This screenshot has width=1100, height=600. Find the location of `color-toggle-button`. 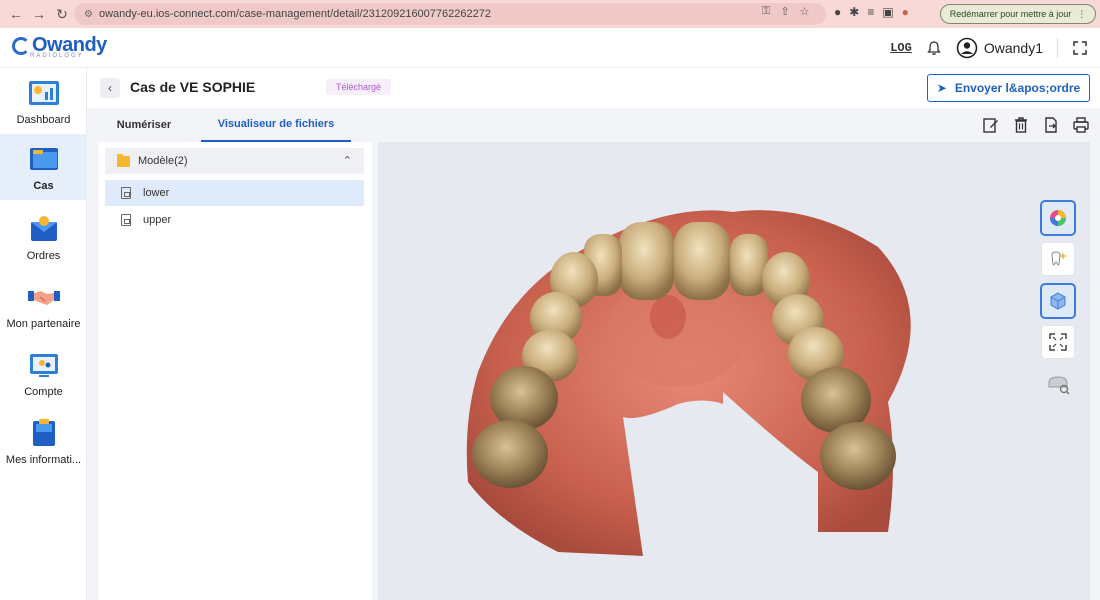

color-toggle-button is located at coordinates (1058, 218).